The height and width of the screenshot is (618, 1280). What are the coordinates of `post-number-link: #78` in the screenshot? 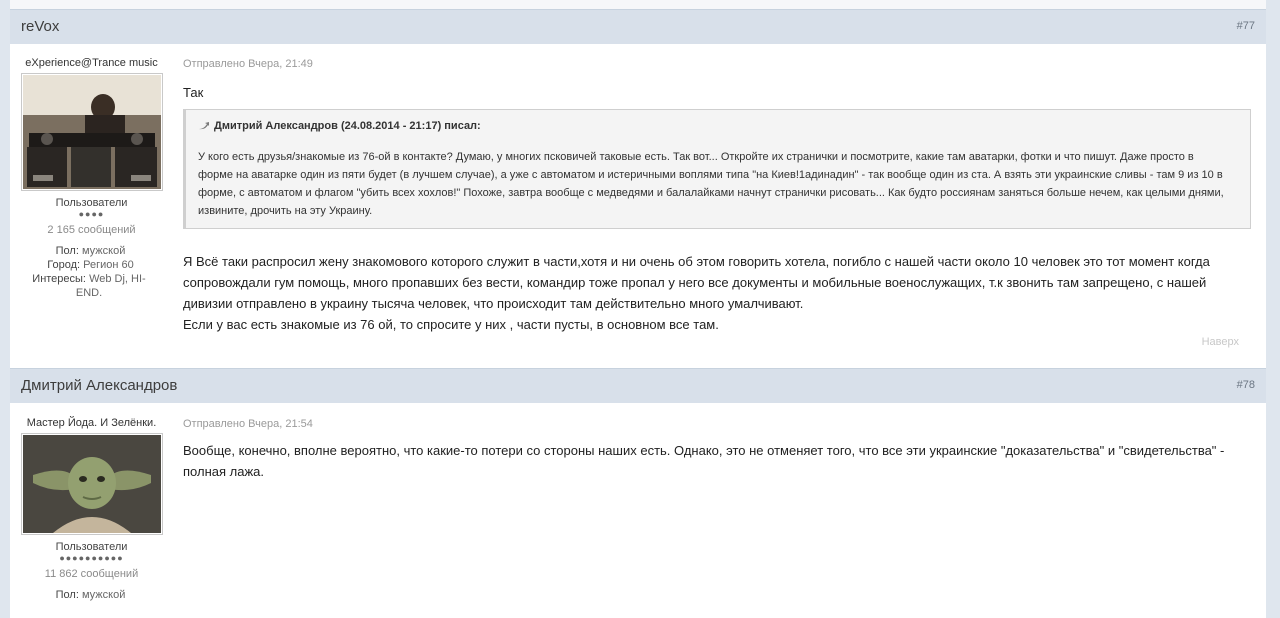 It's located at (1246, 385).